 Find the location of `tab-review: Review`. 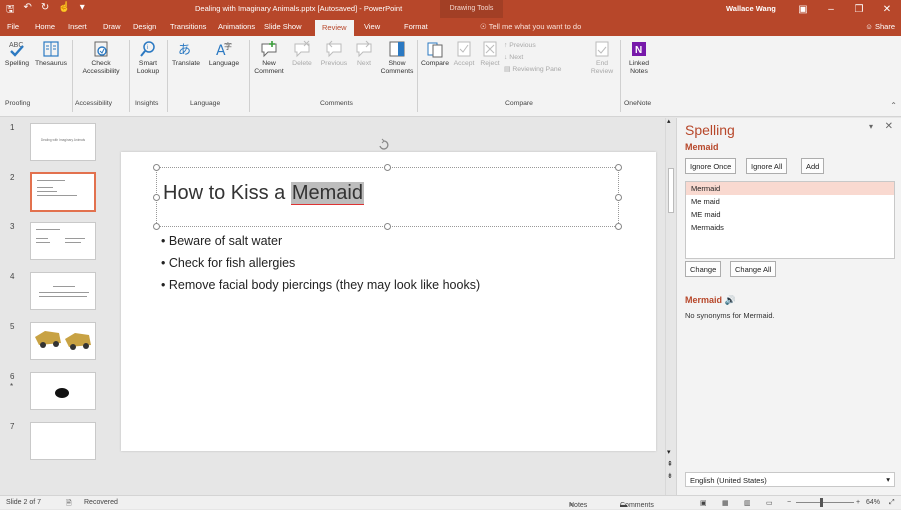

tab-review: Review is located at coordinates (334, 28).